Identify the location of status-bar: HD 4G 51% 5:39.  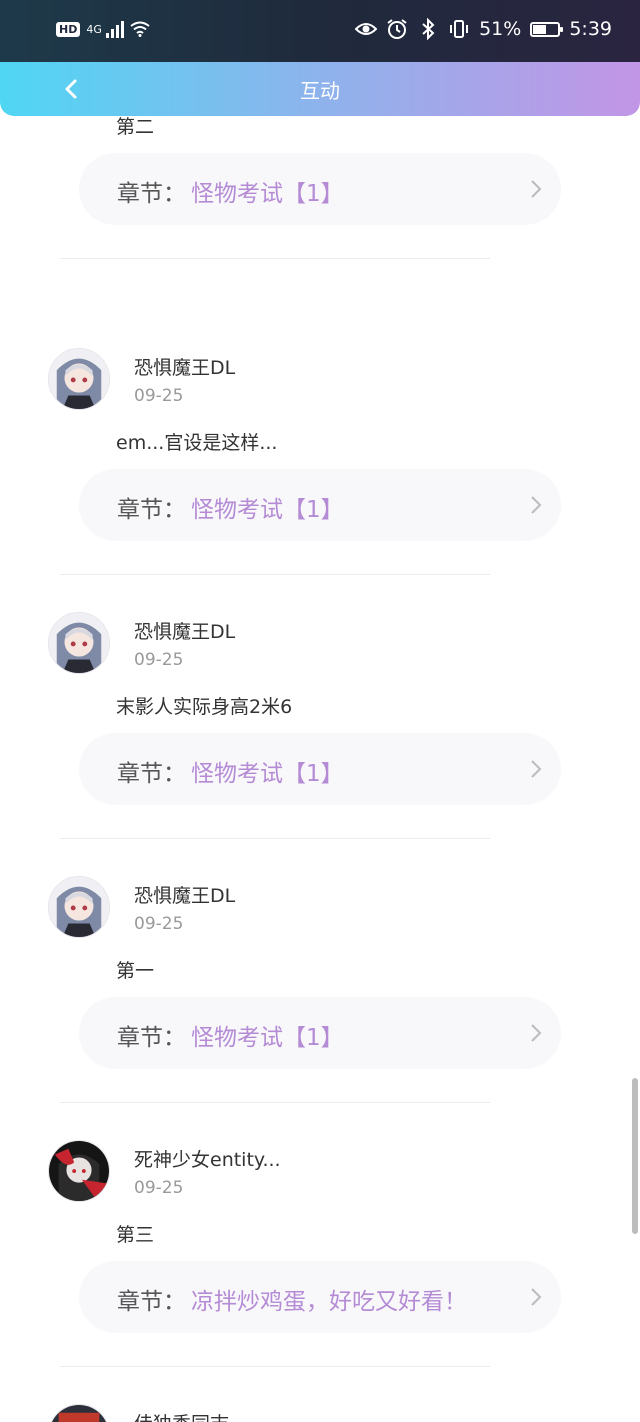
(320, 31).